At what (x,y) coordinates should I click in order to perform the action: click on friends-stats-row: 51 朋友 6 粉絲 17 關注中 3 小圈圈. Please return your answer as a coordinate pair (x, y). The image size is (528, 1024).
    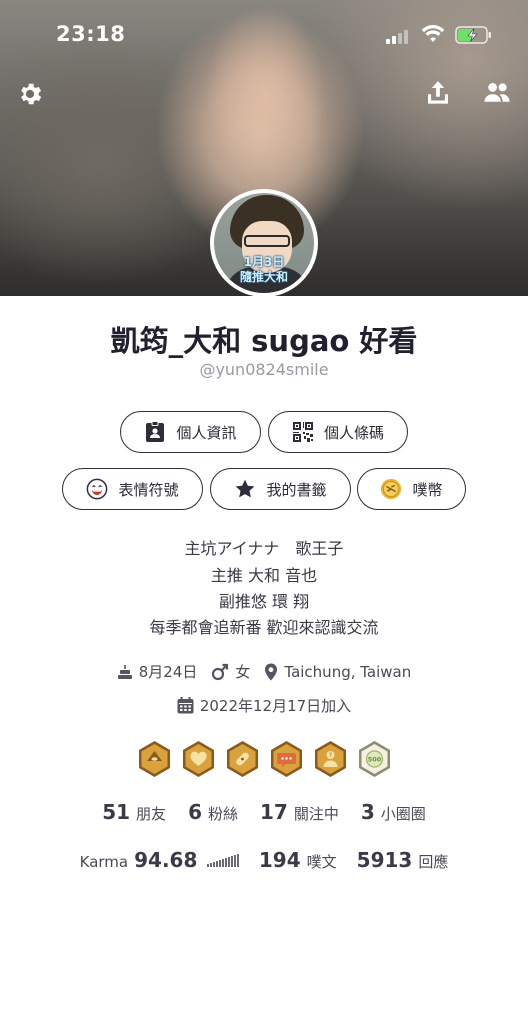
    Looking at the image, I should click on (264, 812).